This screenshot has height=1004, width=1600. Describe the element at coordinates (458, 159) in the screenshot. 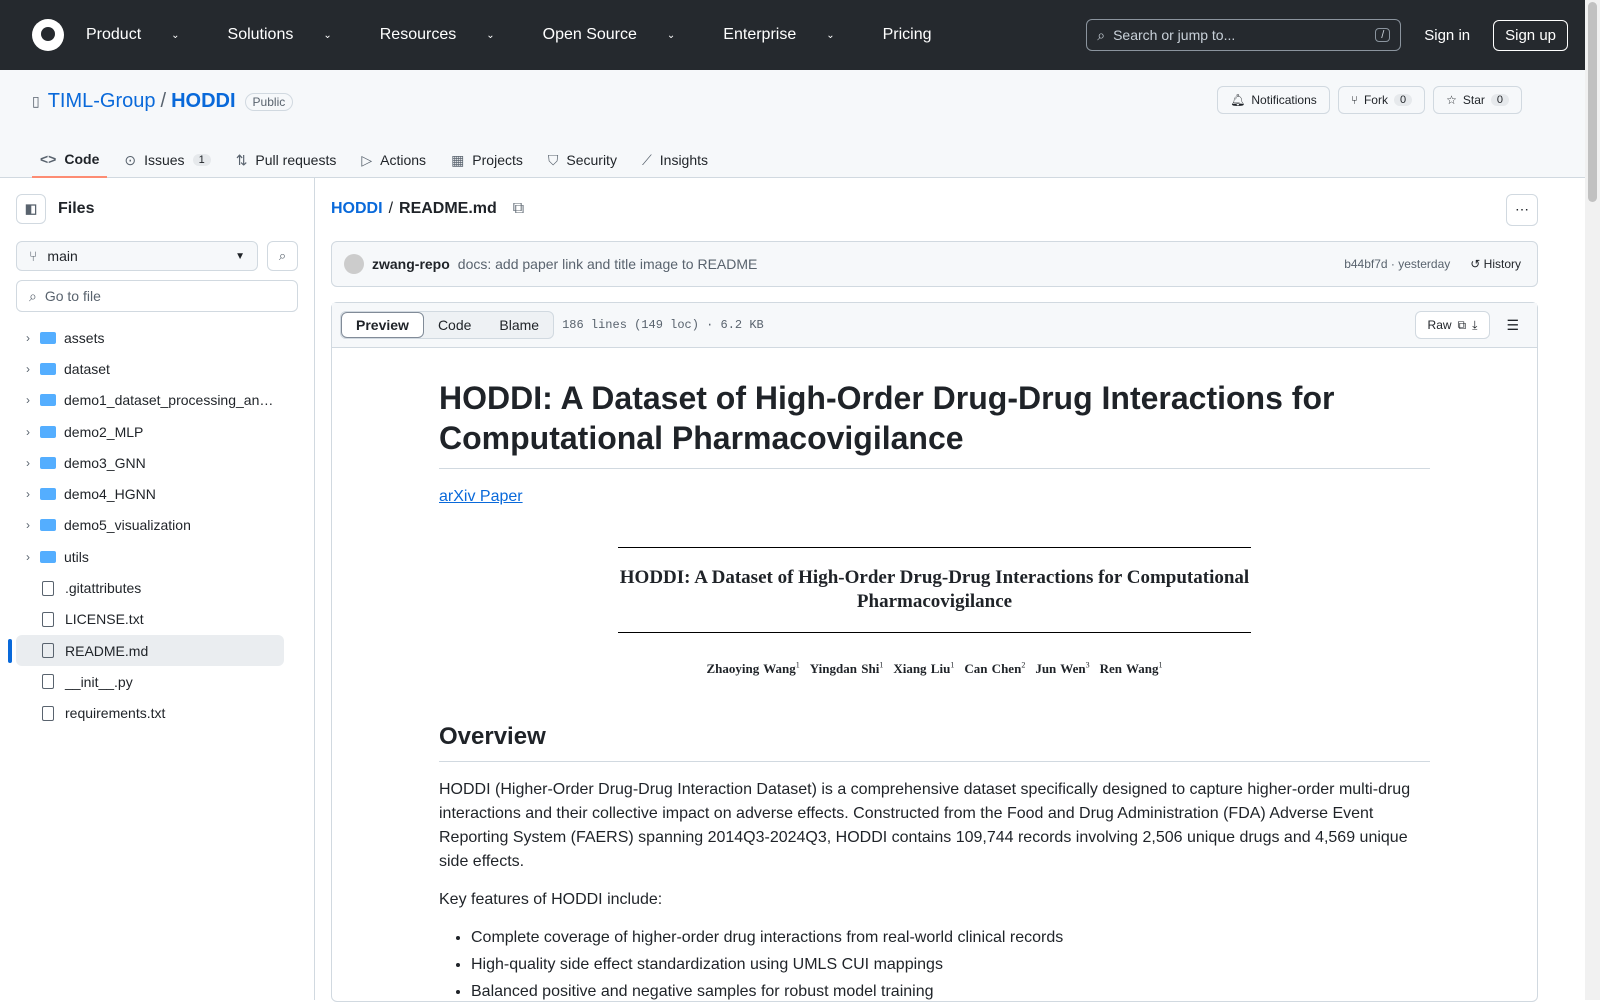

I see `table-icon: ▦` at that location.